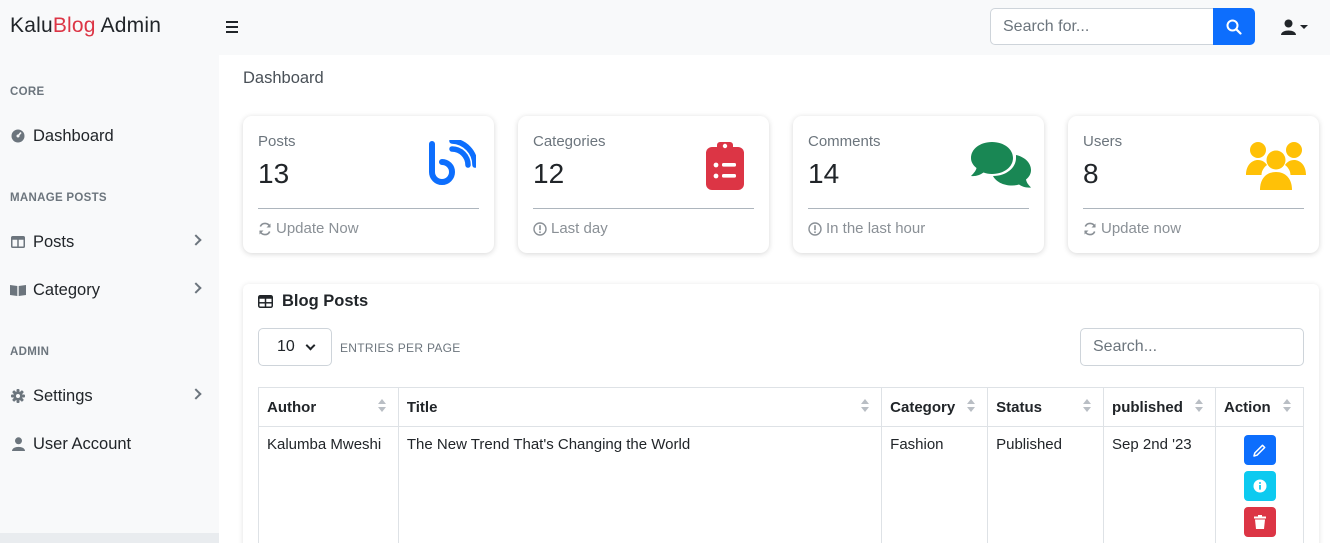 The height and width of the screenshot is (543, 1330). I want to click on comments-icon, so click(1001, 168).